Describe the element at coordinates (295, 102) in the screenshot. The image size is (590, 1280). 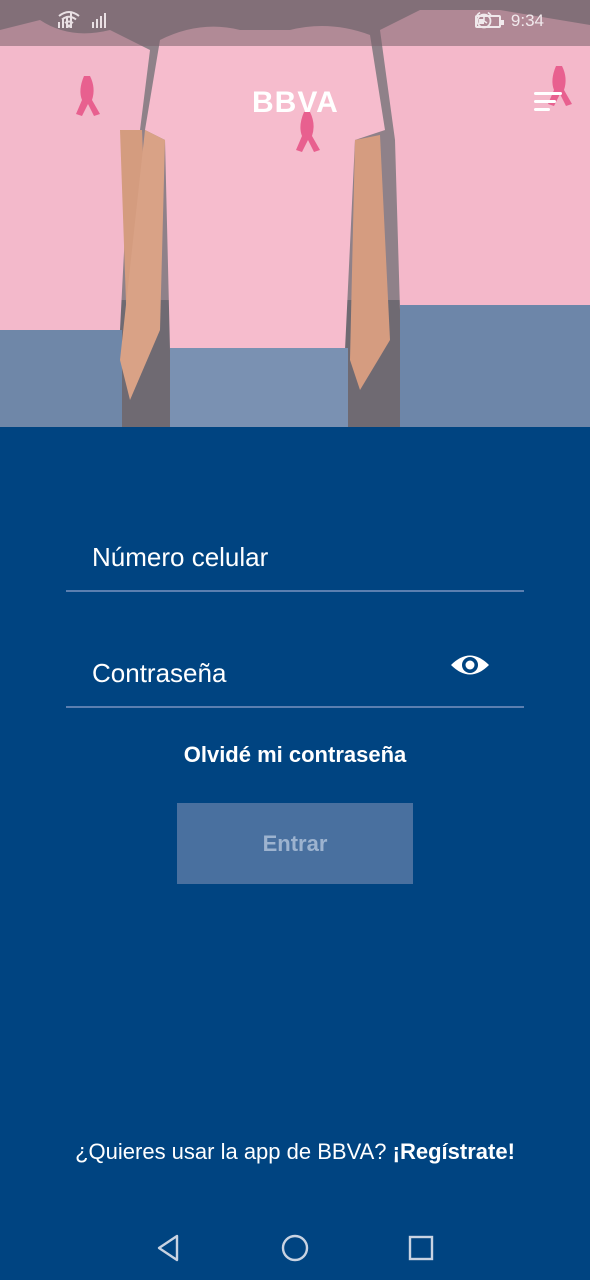
I see `bbva-logo: BBVA` at that location.